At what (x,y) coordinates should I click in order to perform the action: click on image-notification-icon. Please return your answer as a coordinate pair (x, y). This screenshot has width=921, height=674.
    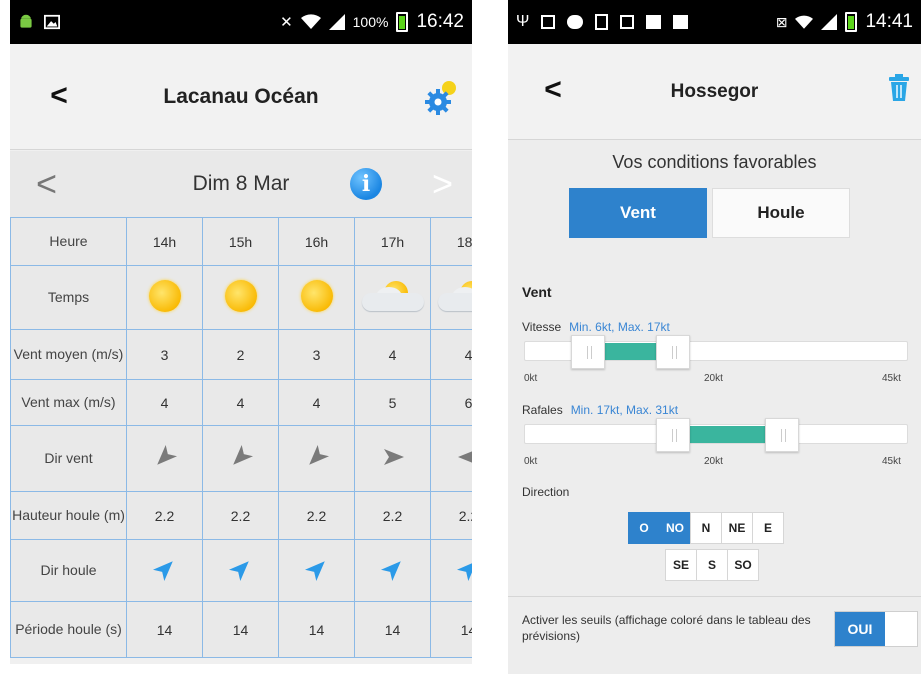
    Looking at the image, I should click on (52, 22).